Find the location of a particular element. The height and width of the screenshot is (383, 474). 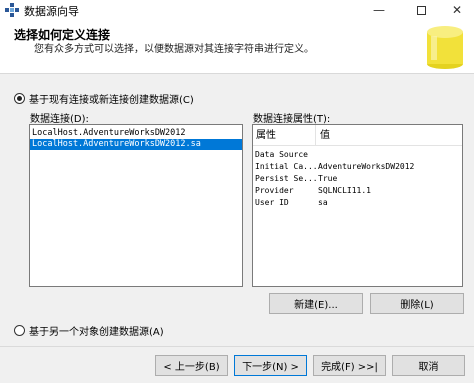

delete-connection-button: 删除(L) is located at coordinates (417, 303).